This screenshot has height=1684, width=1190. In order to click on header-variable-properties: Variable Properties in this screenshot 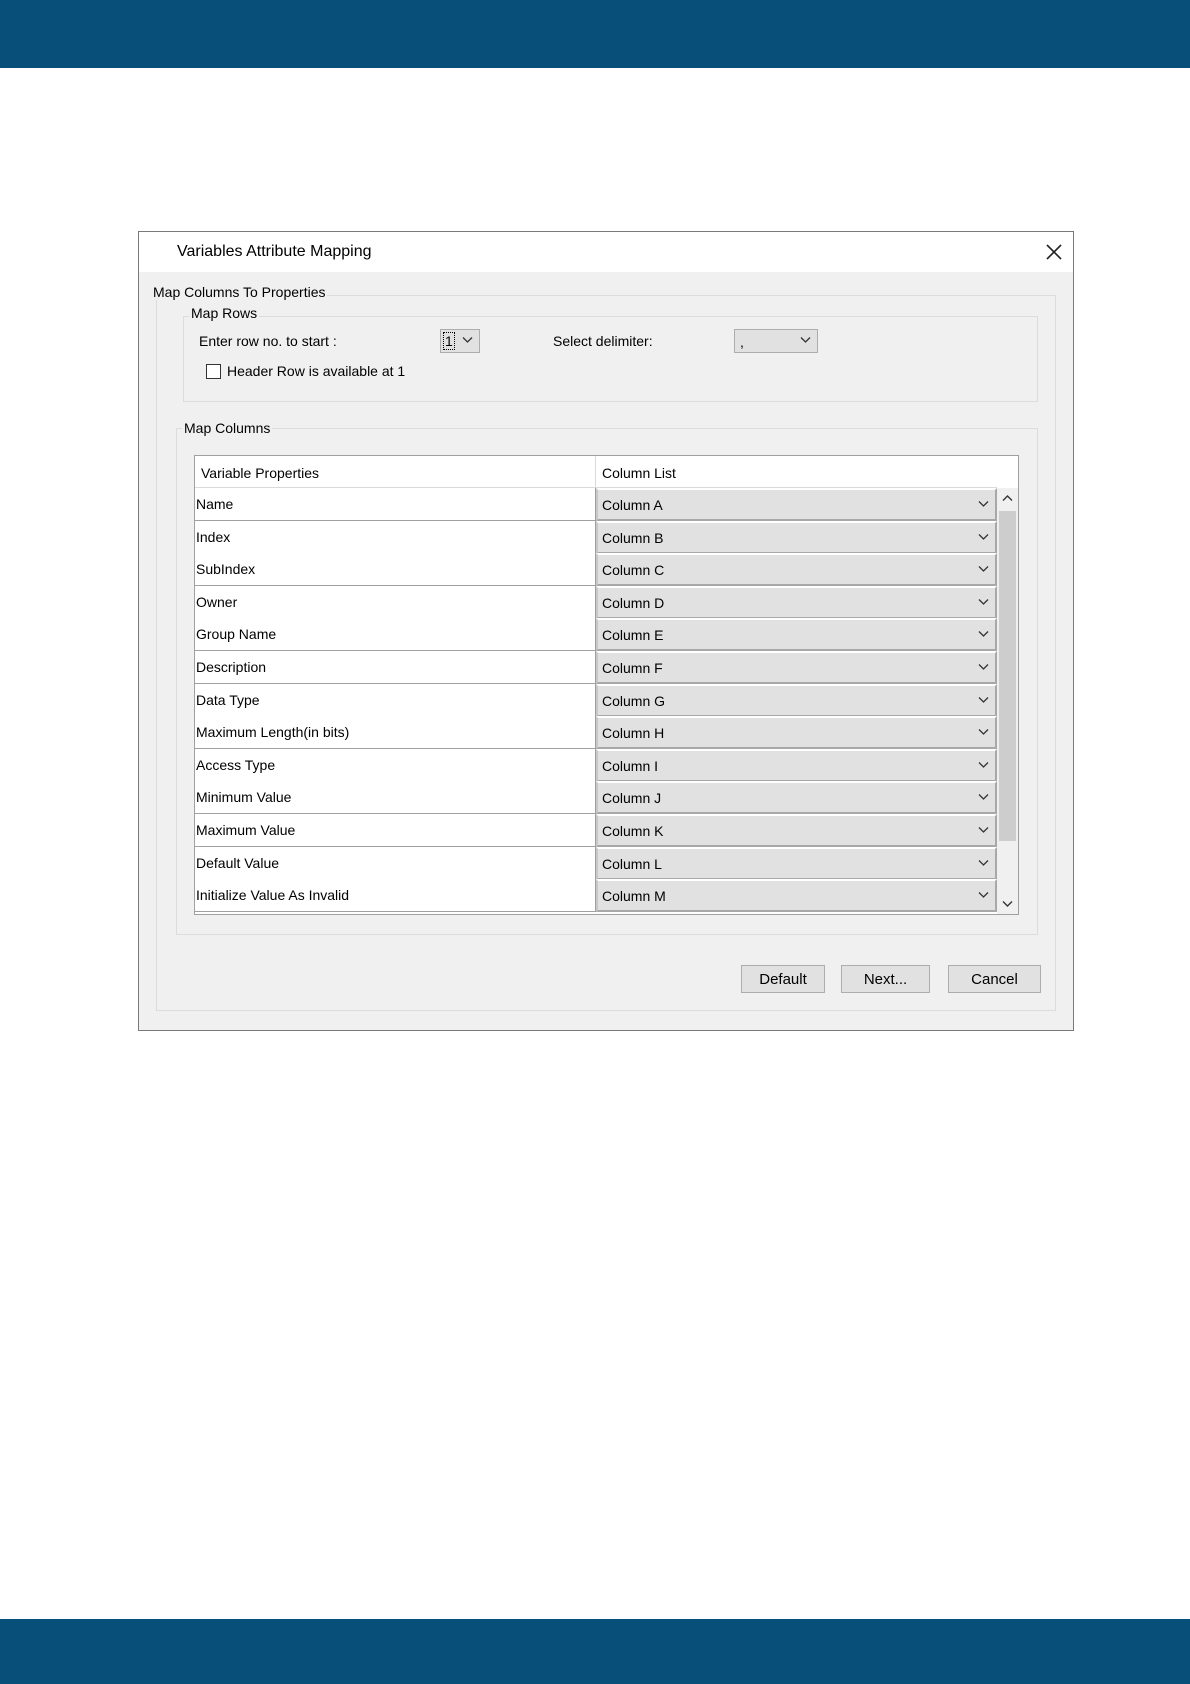, I will do `click(395, 472)`.